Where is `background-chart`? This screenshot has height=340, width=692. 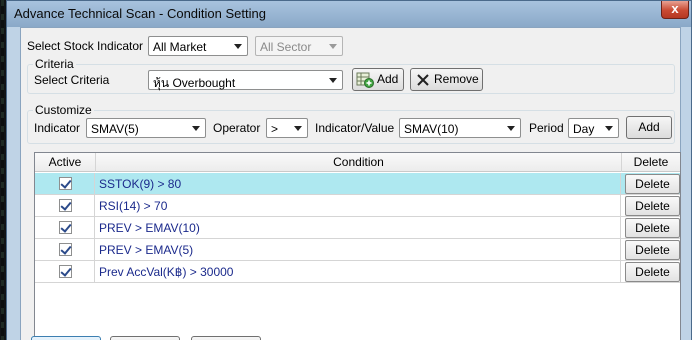
background-chart is located at coordinates (2, 170).